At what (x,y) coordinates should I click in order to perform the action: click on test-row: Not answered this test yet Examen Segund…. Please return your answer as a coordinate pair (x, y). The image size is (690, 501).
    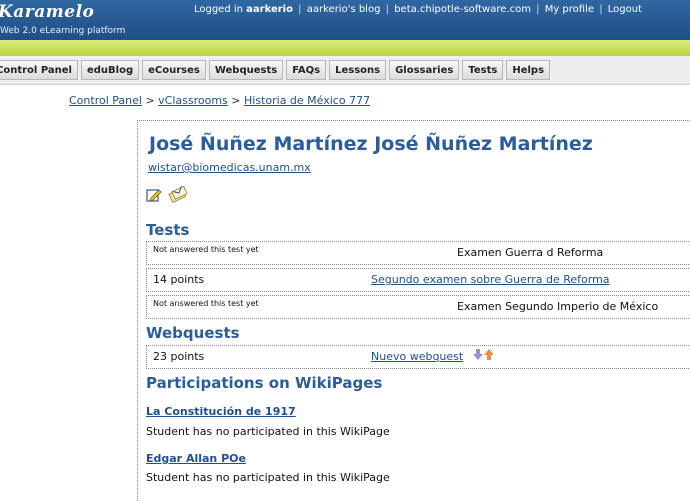
    Looking at the image, I should click on (418, 307).